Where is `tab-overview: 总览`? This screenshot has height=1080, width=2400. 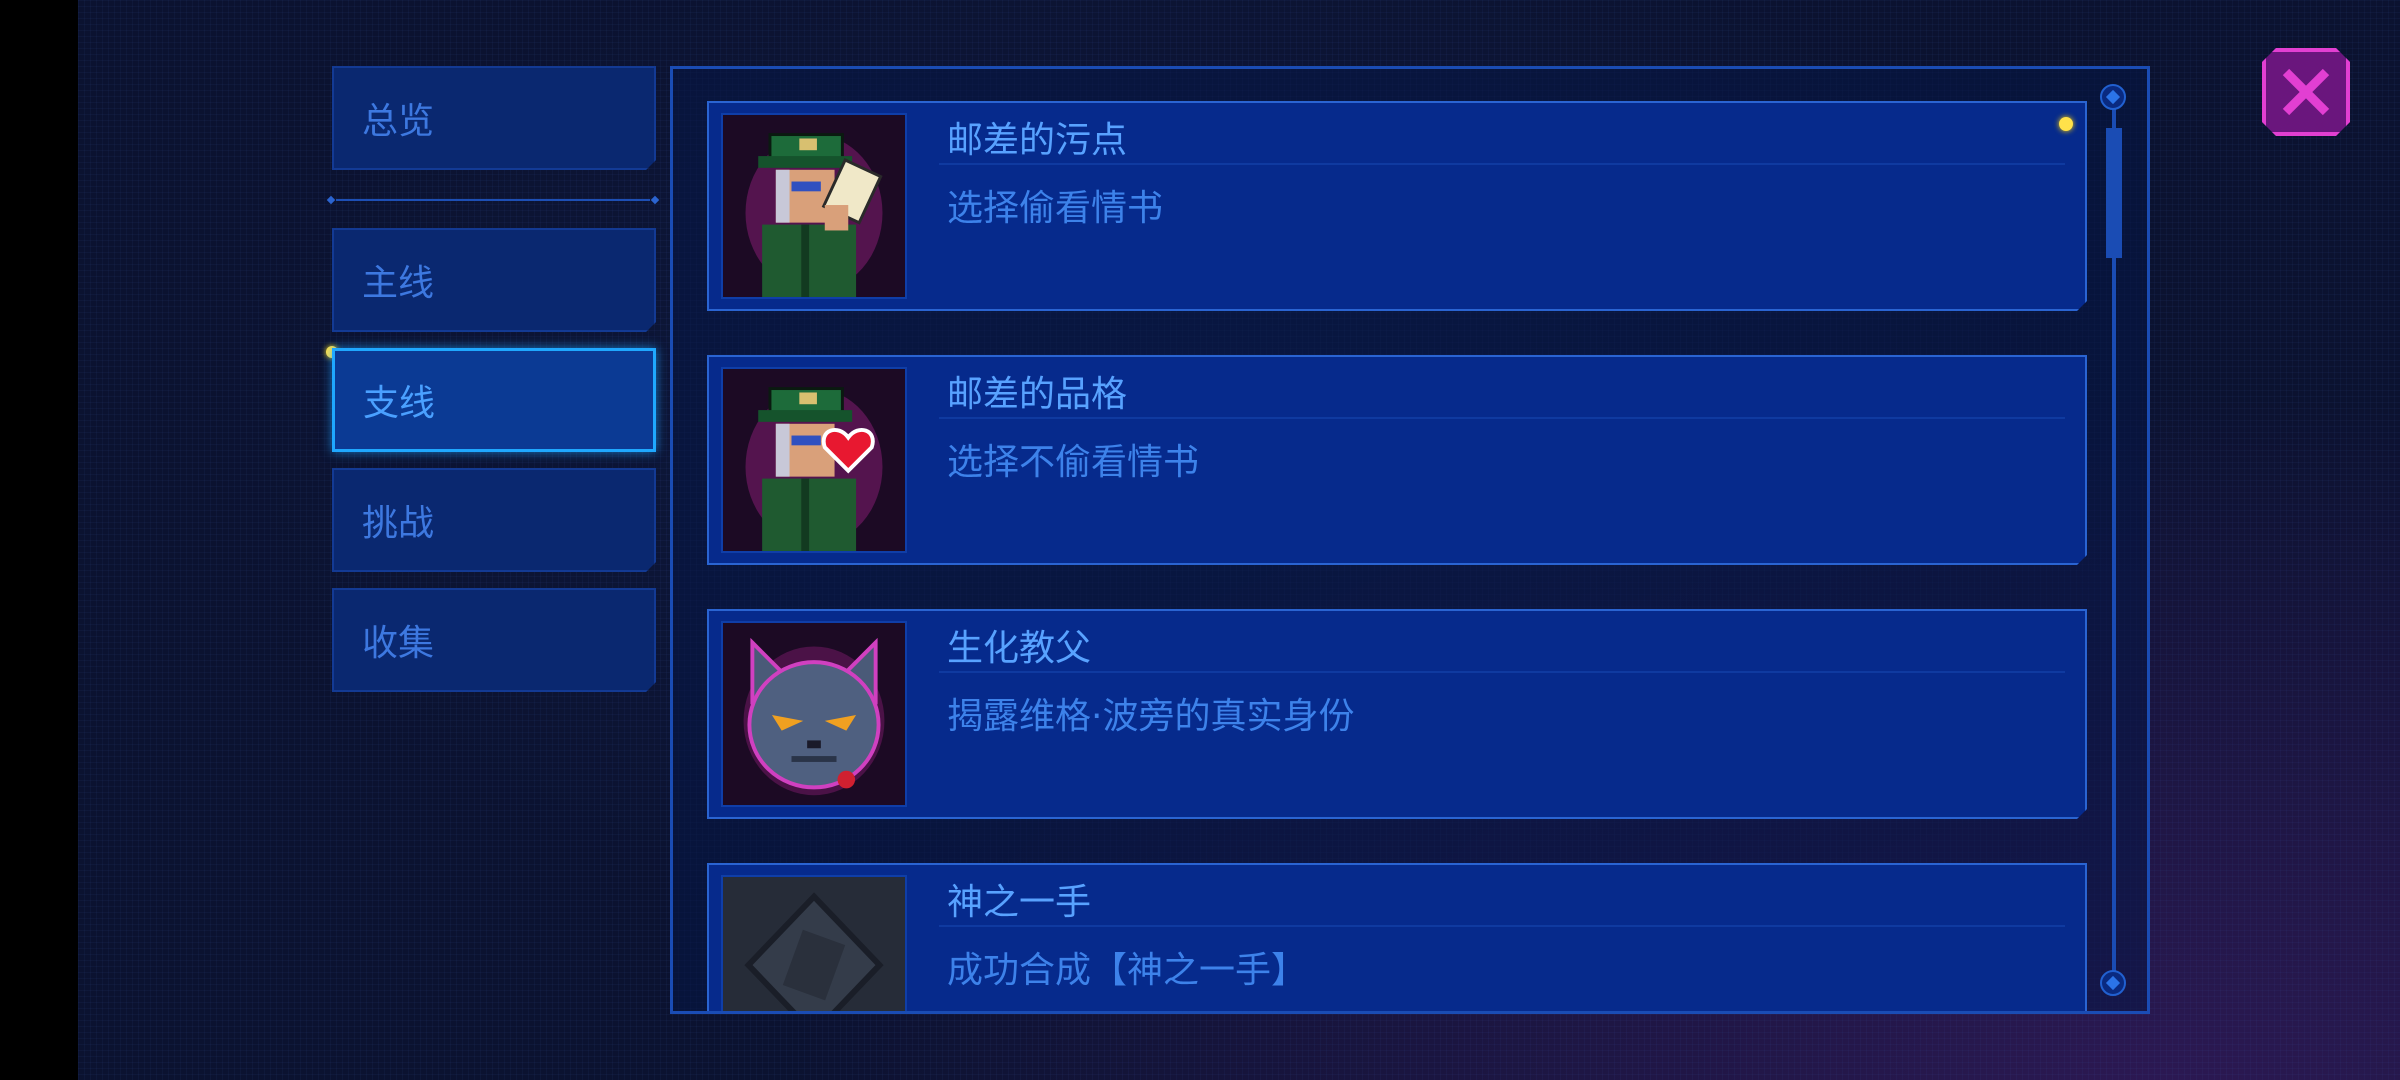
tab-overview: 总览 is located at coordinates (494, 118).